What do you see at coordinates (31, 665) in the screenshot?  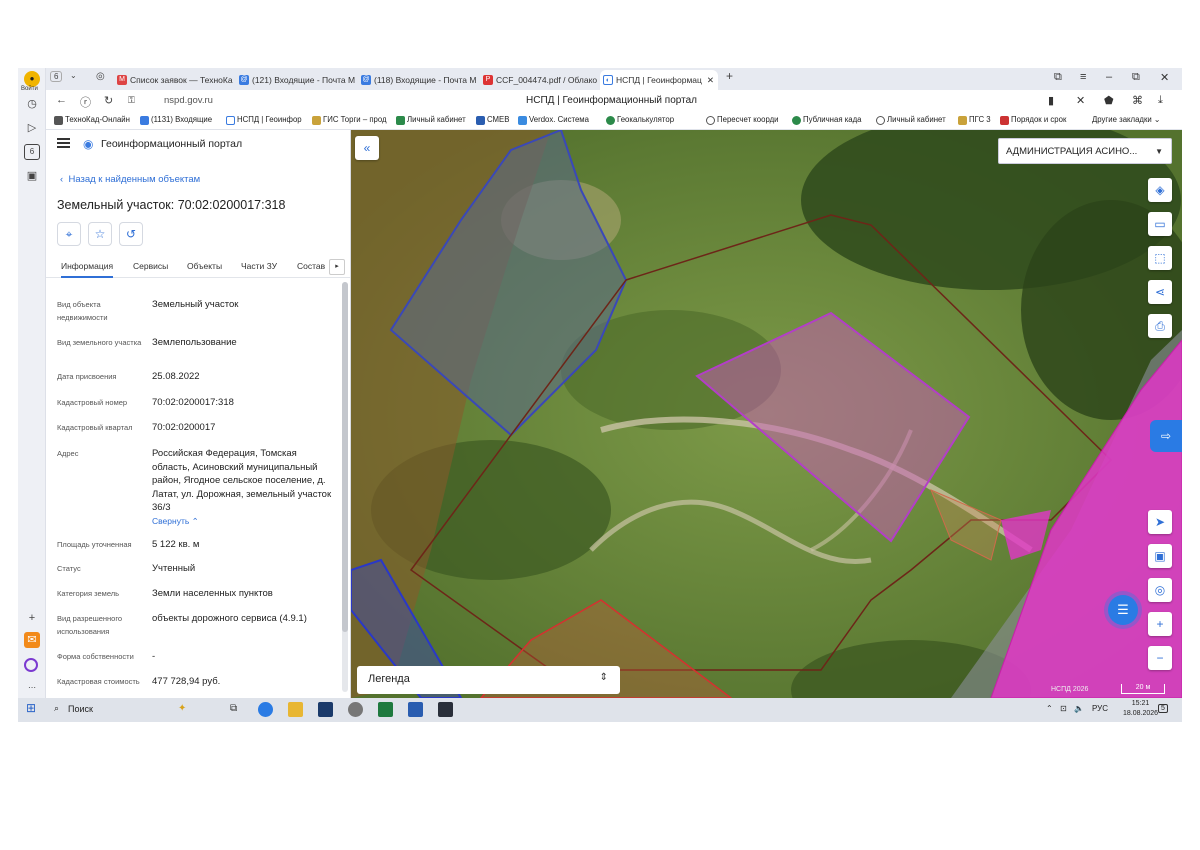 I see `alice-icon` at bounding box center [31, 665].